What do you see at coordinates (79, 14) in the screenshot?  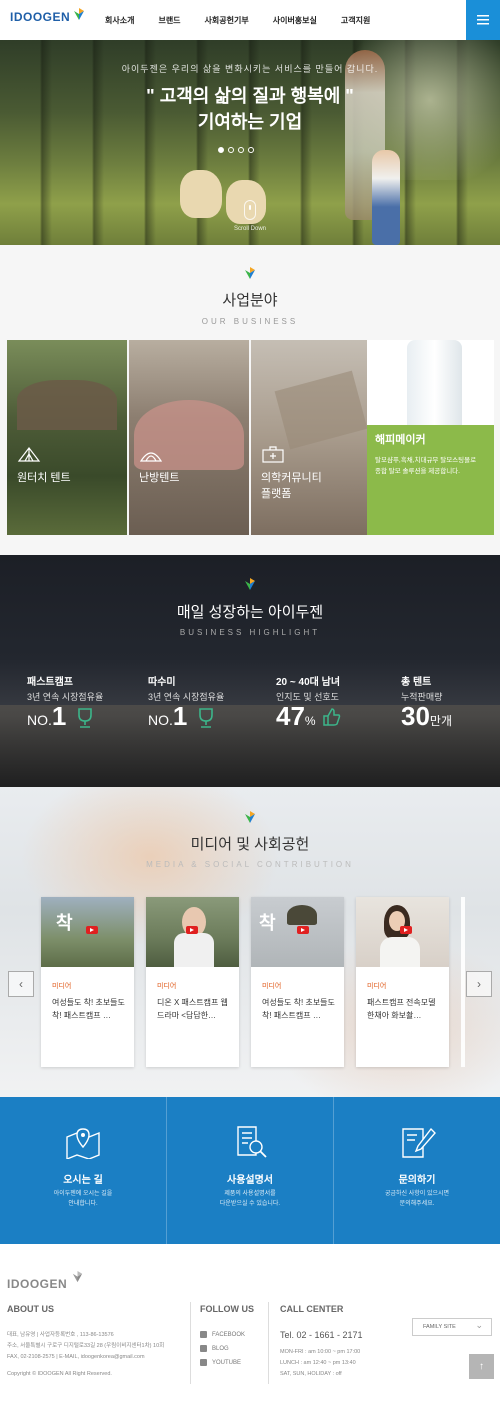 I see `logo-mark-icon` at bounding box center [79, 14].